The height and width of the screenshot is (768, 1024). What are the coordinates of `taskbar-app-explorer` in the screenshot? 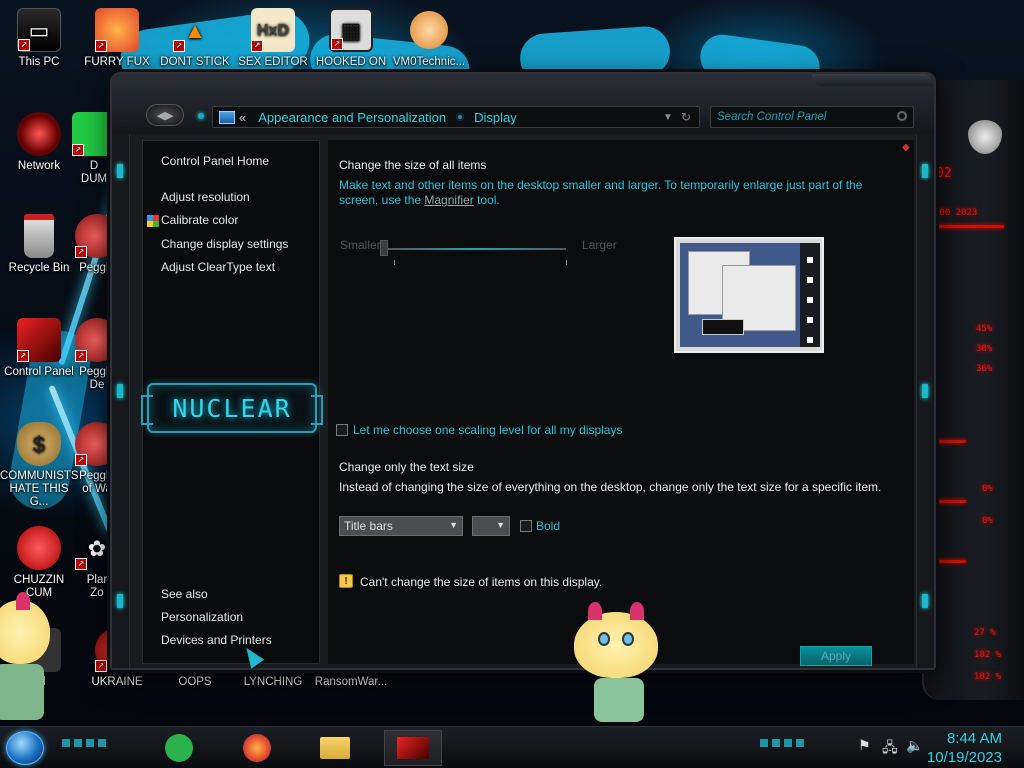 It's located at (335, 748).